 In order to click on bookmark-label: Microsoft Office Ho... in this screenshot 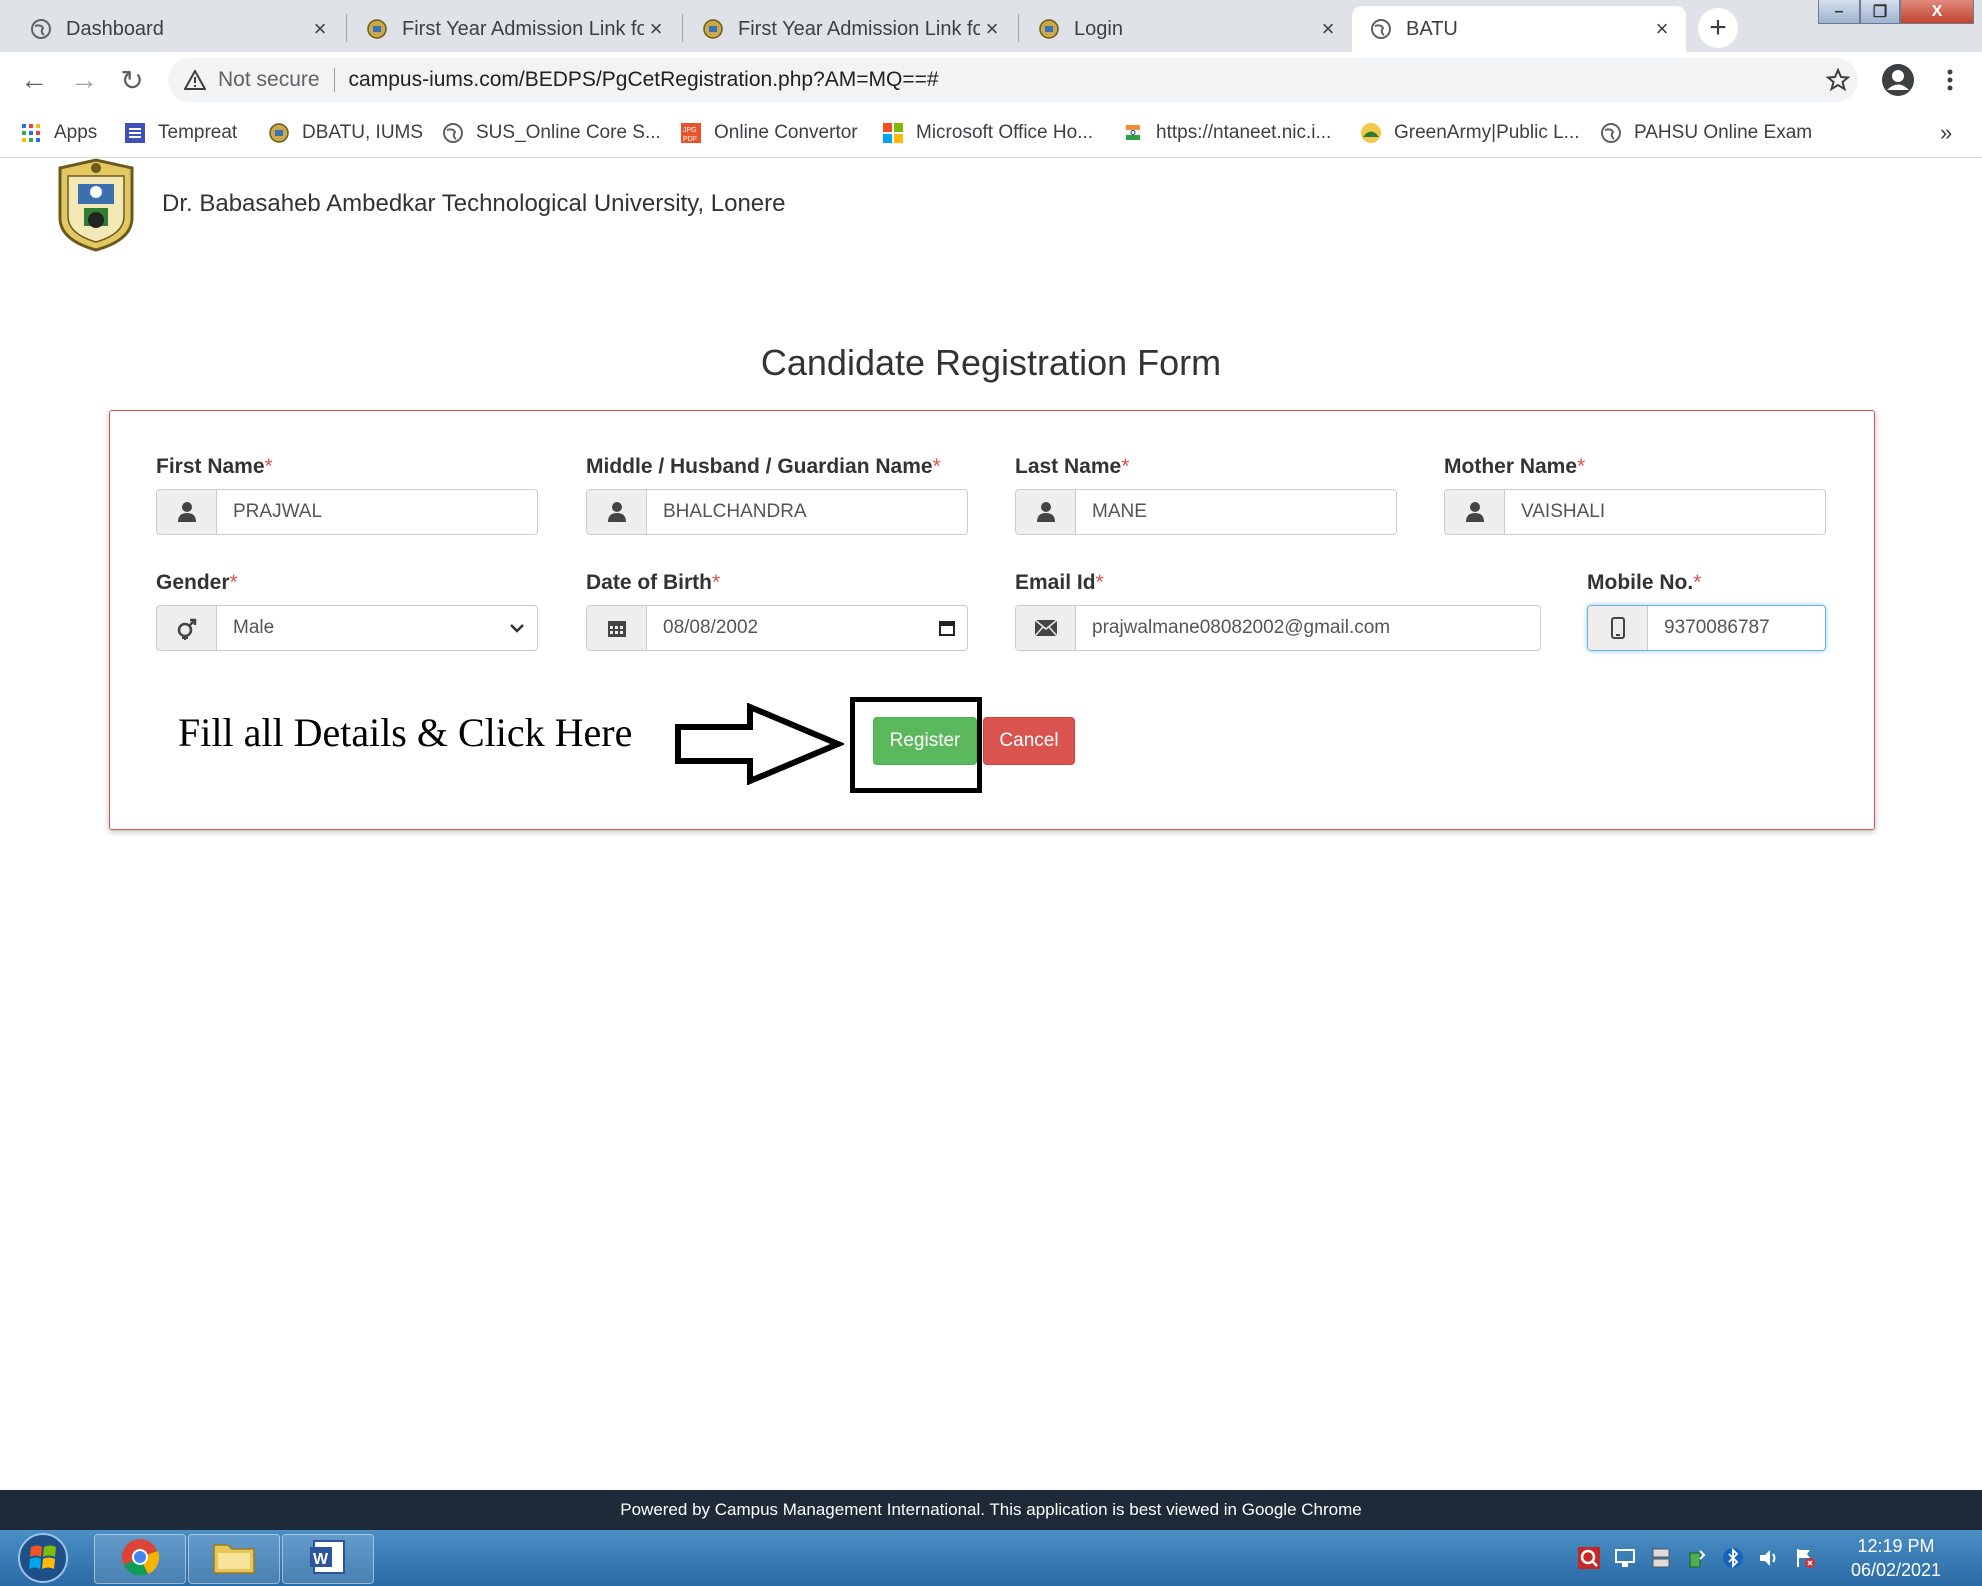, I will do `click(1005, 132)`.